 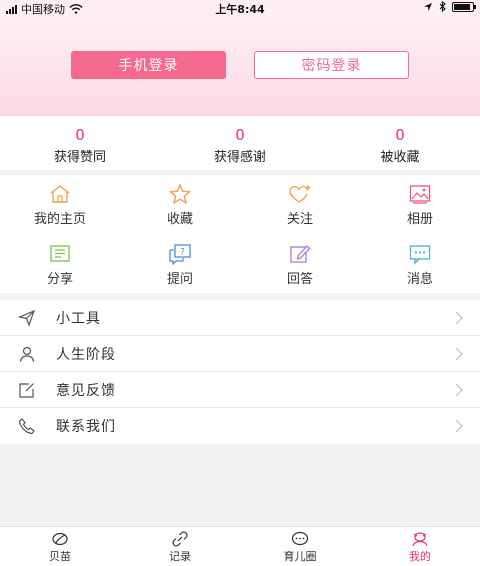 What do you see at coordinates (420, 556) in the screenshot?
I see `tab-label-mine: 我的` at bounding box center [420, 556].